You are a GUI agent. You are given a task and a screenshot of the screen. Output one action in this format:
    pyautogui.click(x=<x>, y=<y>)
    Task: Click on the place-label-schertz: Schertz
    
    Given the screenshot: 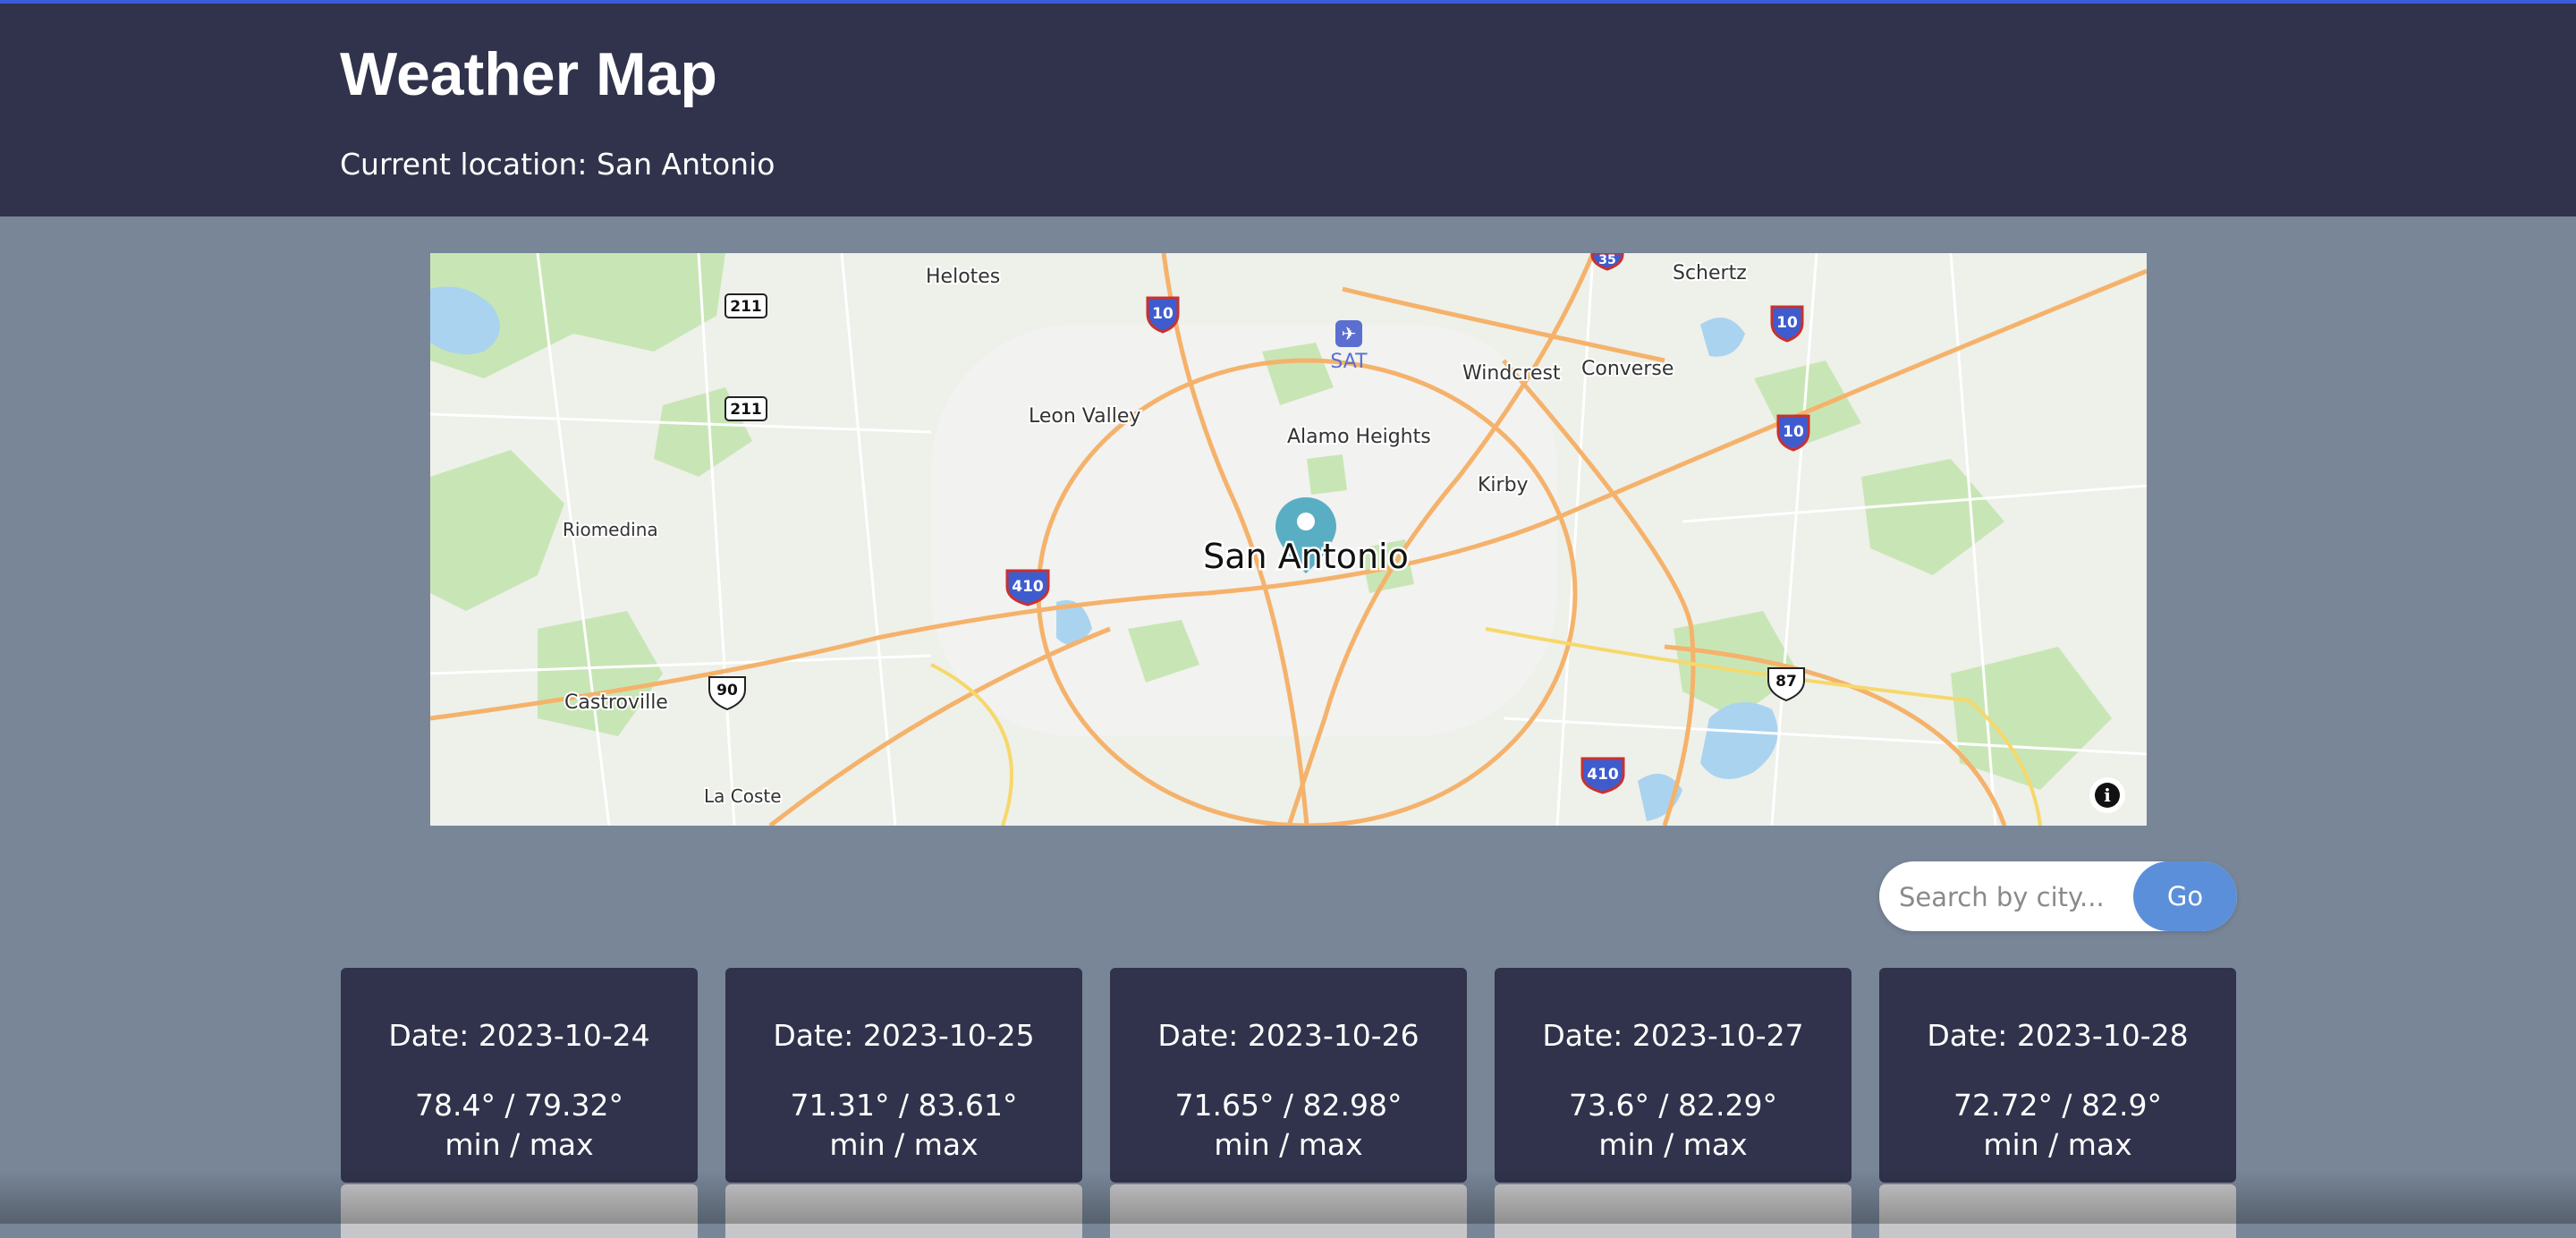 What is the action you would take?
    pyautogui.click(x=1710, y=273)
    